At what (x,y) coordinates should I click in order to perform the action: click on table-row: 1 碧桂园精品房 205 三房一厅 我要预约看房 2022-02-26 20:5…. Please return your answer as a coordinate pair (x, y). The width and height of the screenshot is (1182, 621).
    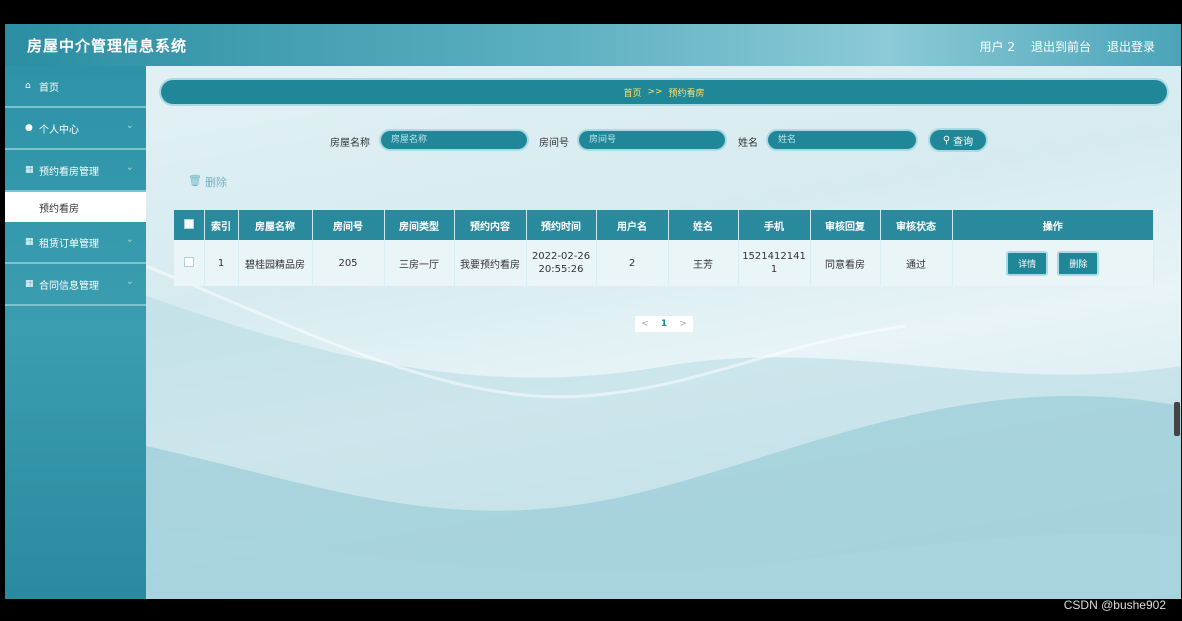
    Looking at the image, I should click on (664, 263).